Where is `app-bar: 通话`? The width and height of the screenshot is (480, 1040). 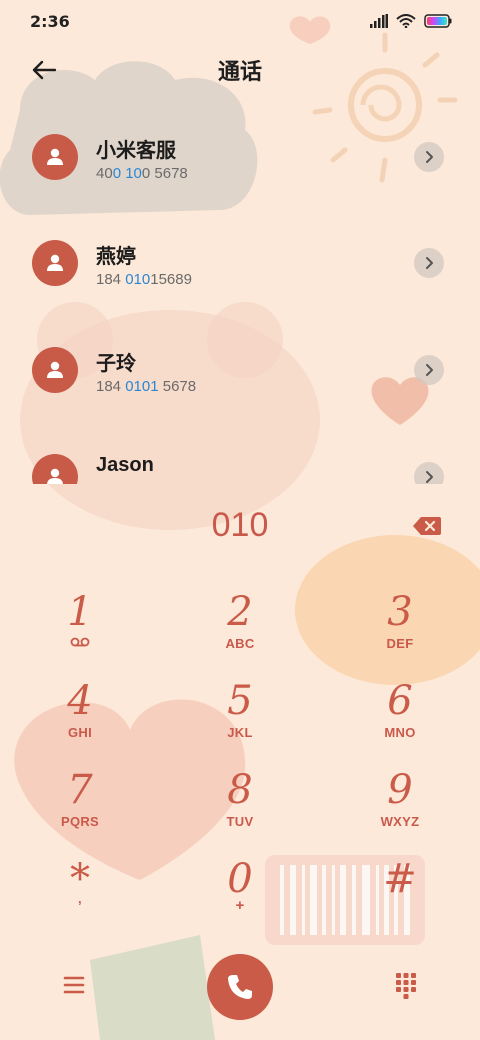 app-bar: 通话 is located at coordinates (240, 70).